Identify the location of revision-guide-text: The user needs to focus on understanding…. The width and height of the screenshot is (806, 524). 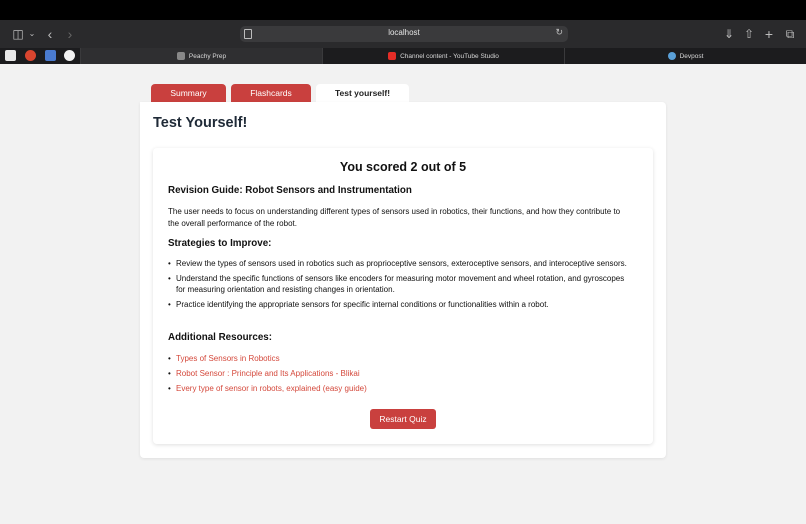
(394, 217).